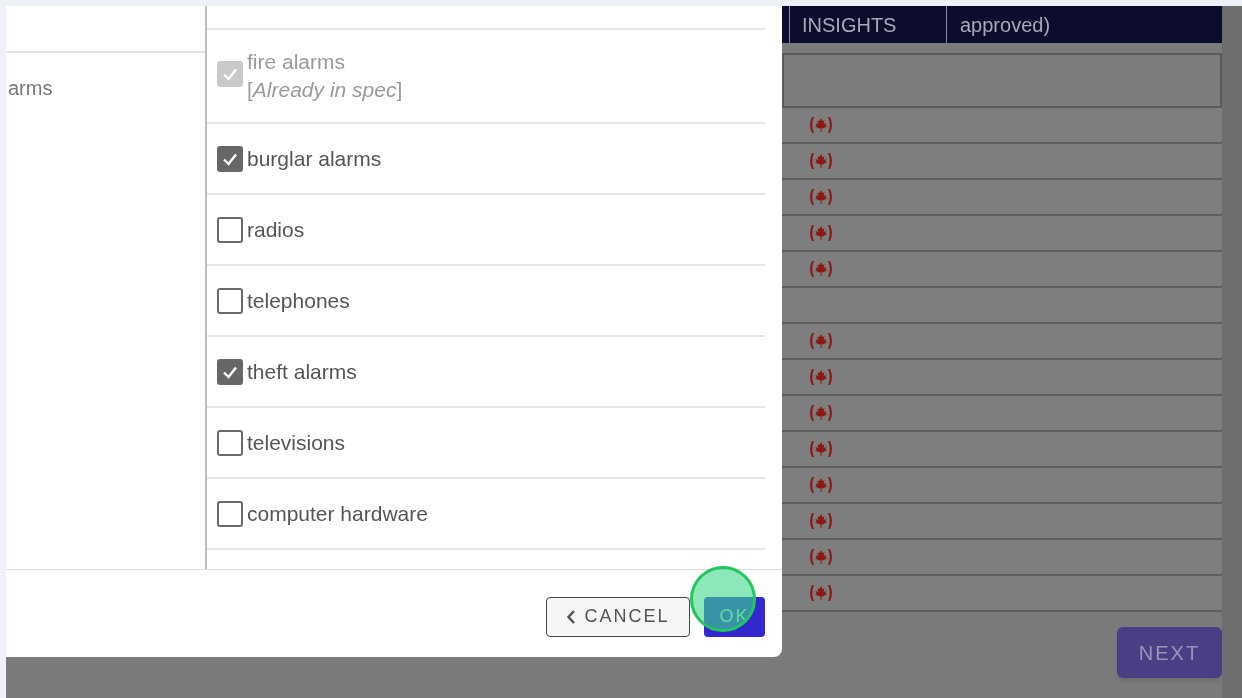 Image resolution: width=1242 pixels, height=698 pixels. I want to click on option-row: computer hardware, so click(486, 514).